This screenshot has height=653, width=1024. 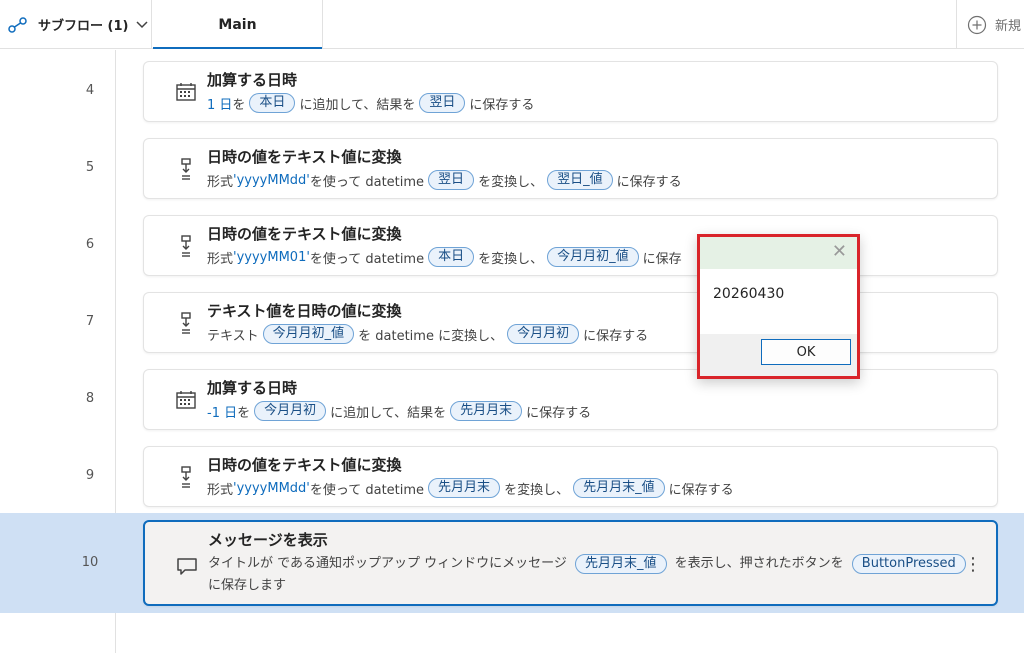 I want to click on subflow-dropdown: サブフロー (1), so click(x=76, y=24).